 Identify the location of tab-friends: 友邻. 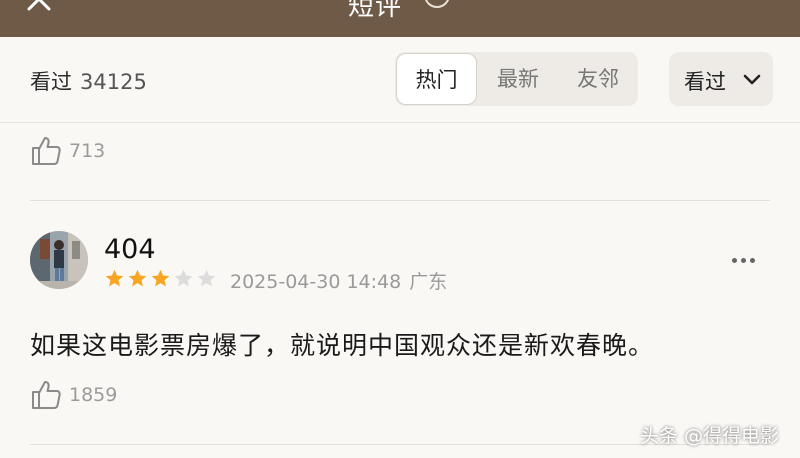
(598, 79).